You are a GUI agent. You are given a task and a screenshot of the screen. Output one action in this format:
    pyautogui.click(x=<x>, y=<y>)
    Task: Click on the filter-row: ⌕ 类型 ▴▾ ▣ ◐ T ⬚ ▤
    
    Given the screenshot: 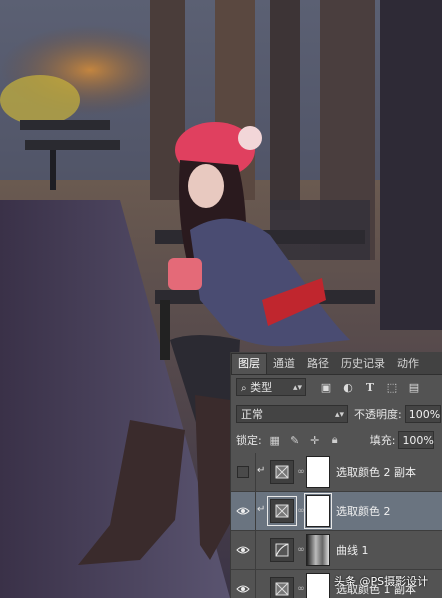 What is the action you would take?
    pyautogui.click(x=336, y=387)
    